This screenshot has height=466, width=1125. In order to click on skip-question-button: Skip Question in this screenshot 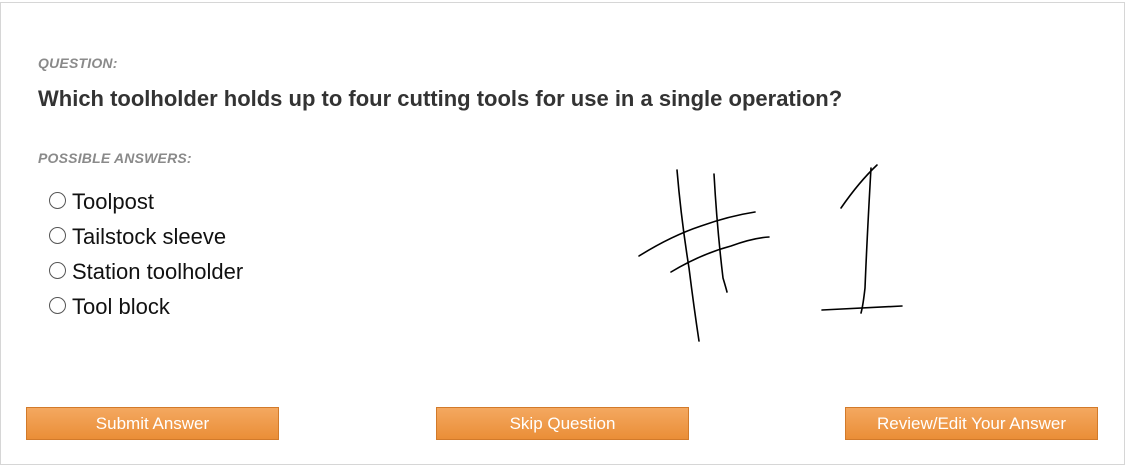, I will do `click(562, 423)`.